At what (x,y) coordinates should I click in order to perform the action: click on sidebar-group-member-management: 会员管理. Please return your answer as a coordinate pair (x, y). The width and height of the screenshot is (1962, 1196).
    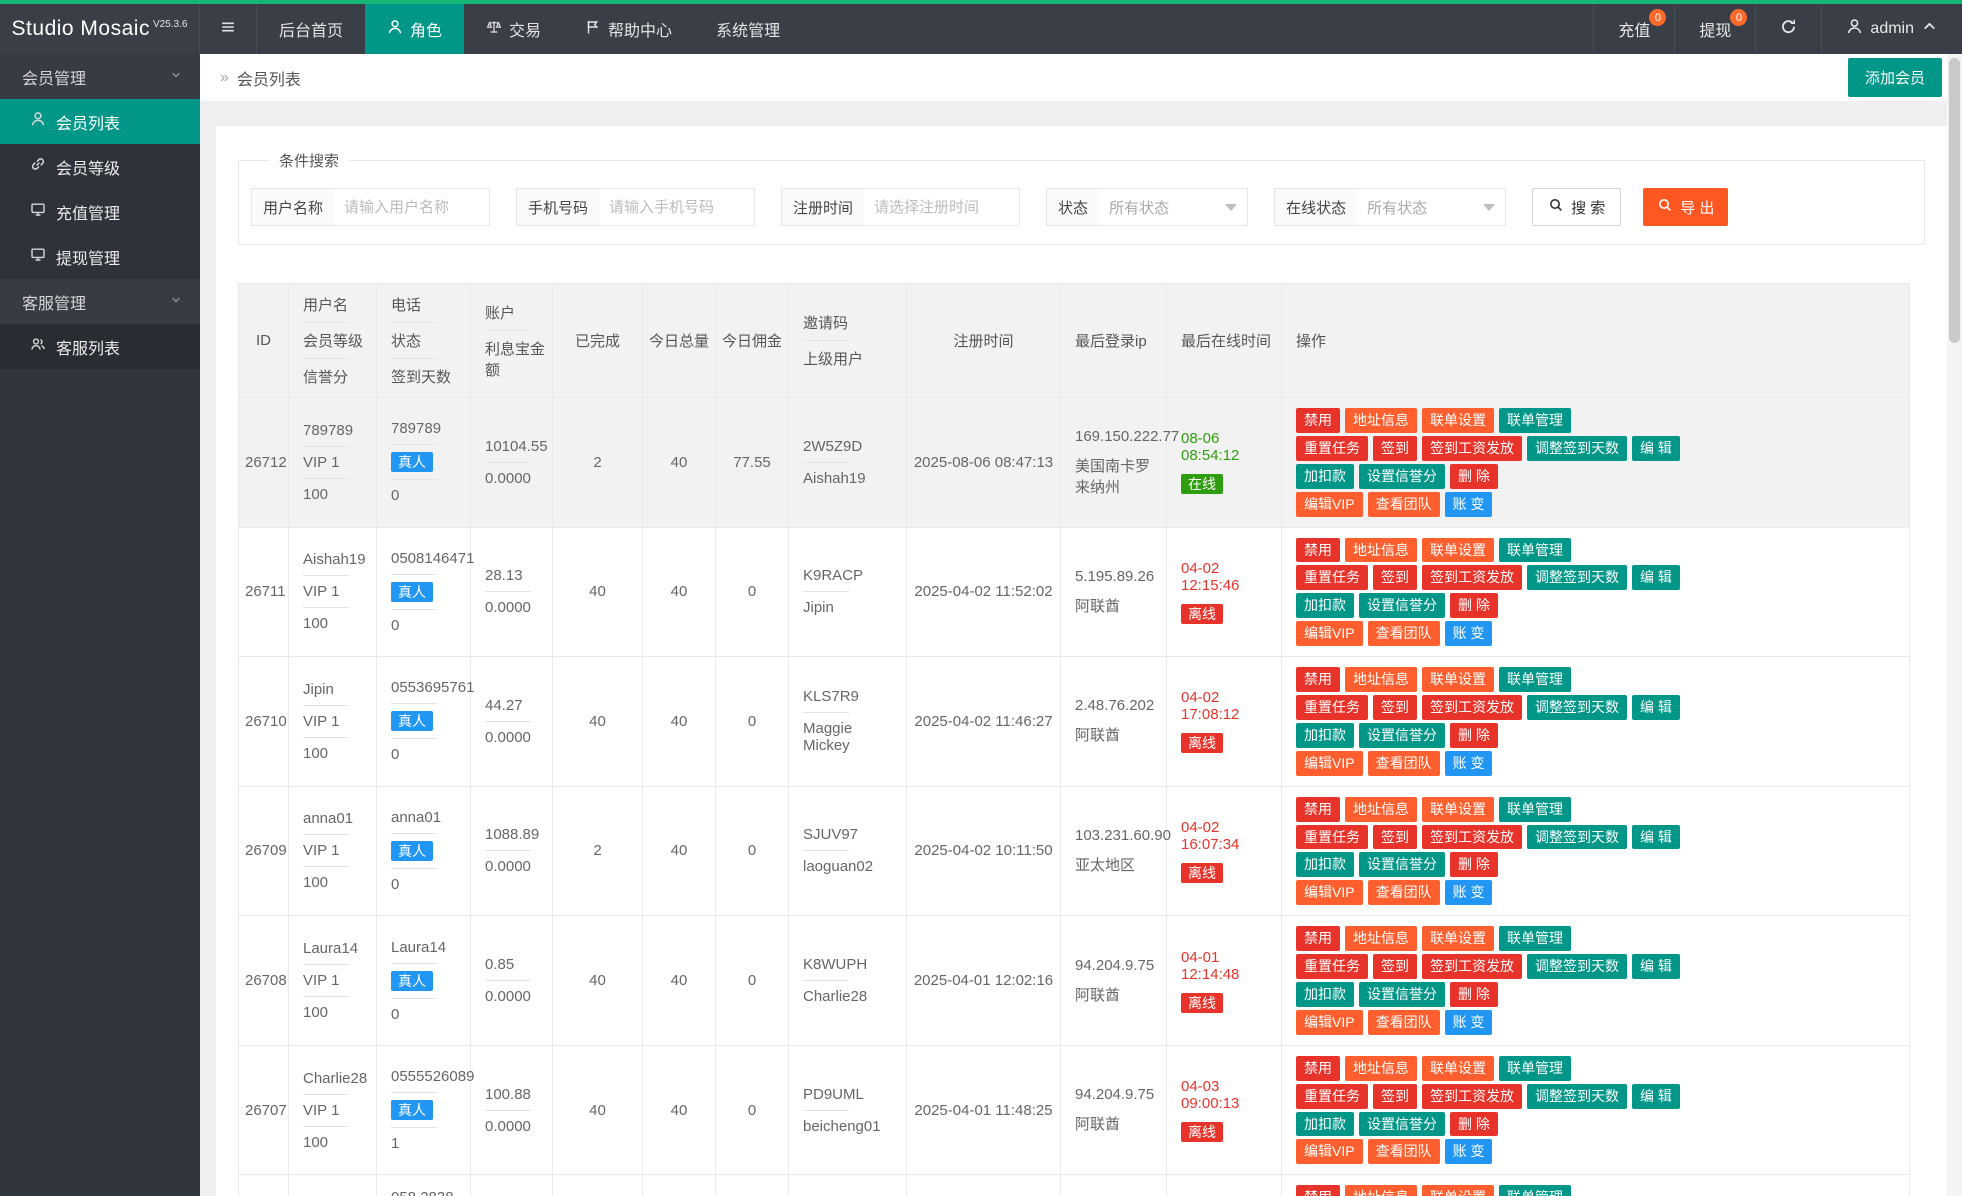
    Looking at the image, I should click on (100, 76).